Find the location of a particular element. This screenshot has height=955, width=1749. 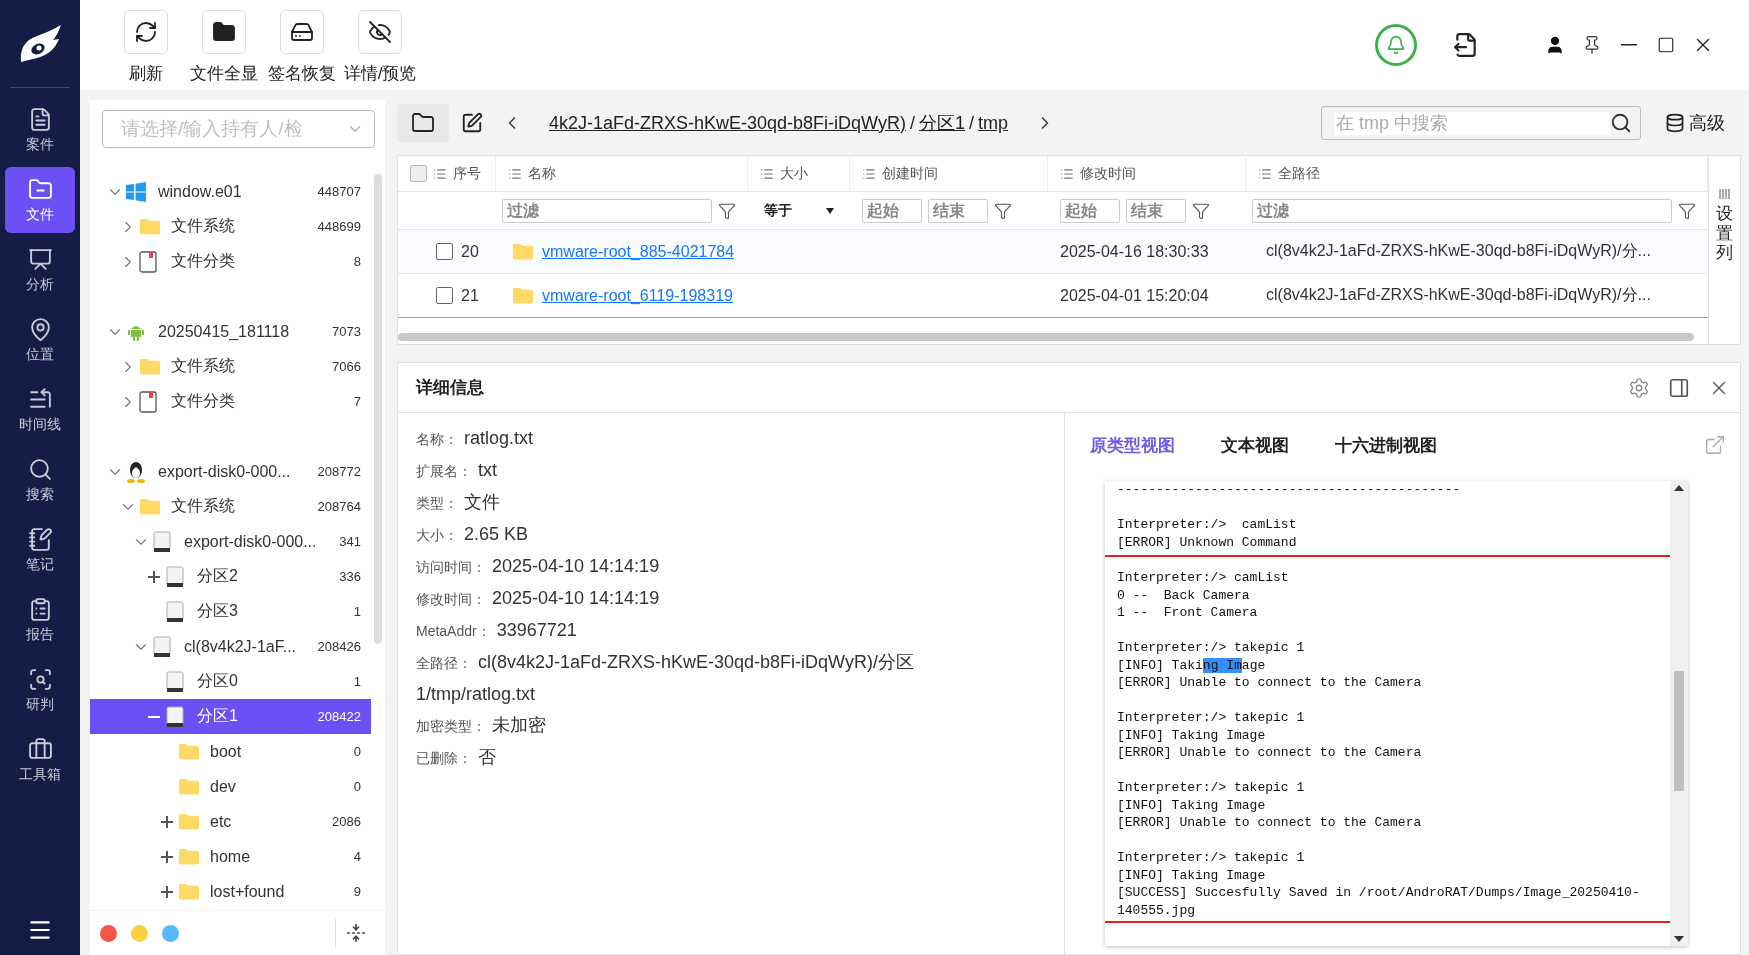

tree-item: export-disk0-000... 341 is located at coordinates (230, 541).